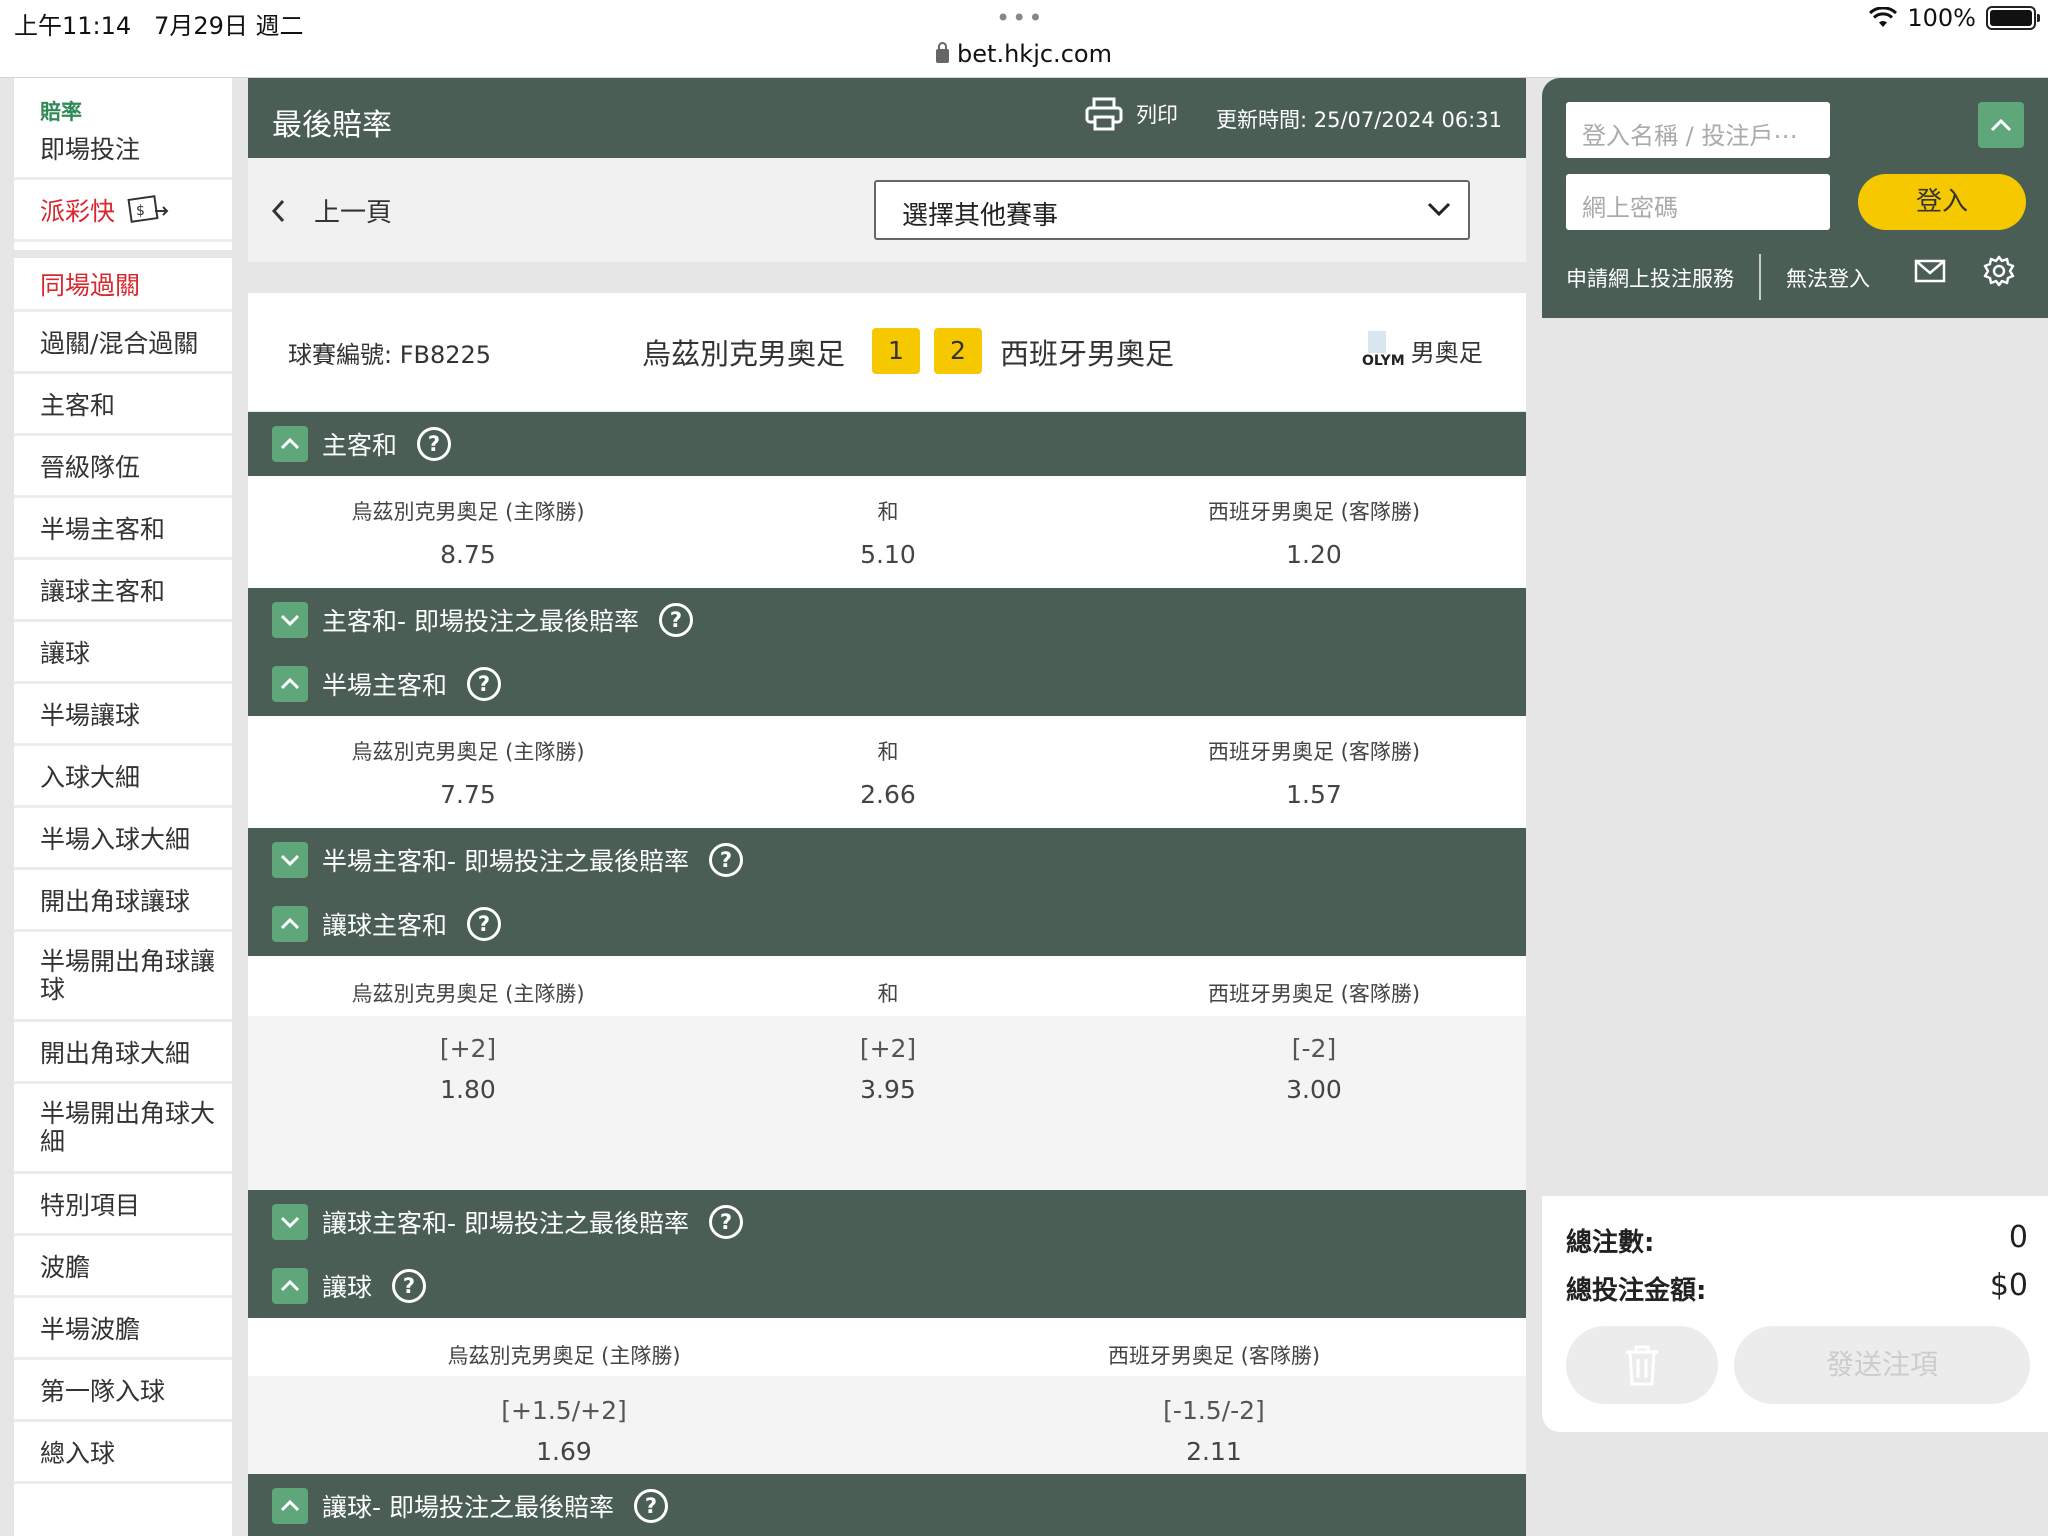 This screenshot has height=1536, width=2048. I want to click on sidebar-item-specials: 特別項目, so click(123, 1205).